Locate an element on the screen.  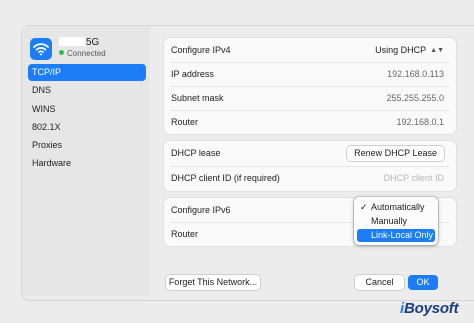
logo-brand: Boysoft is located at coordinates (431, 308).